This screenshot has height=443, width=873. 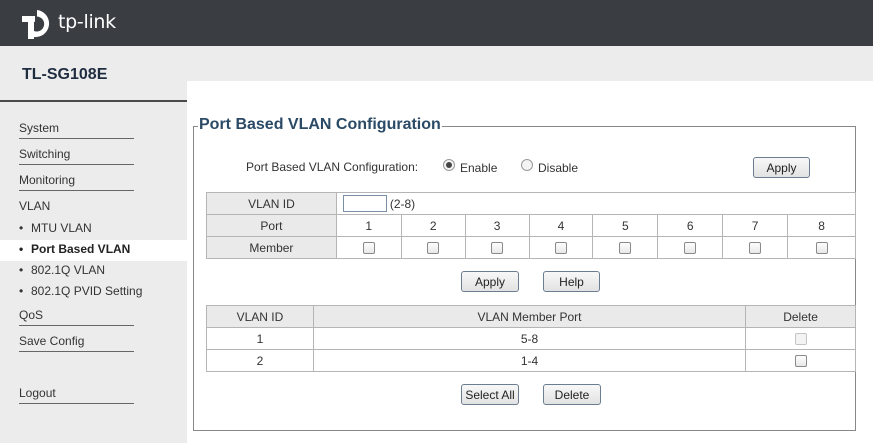 I want to click on port-number: 1, so click(x=368, y=225).